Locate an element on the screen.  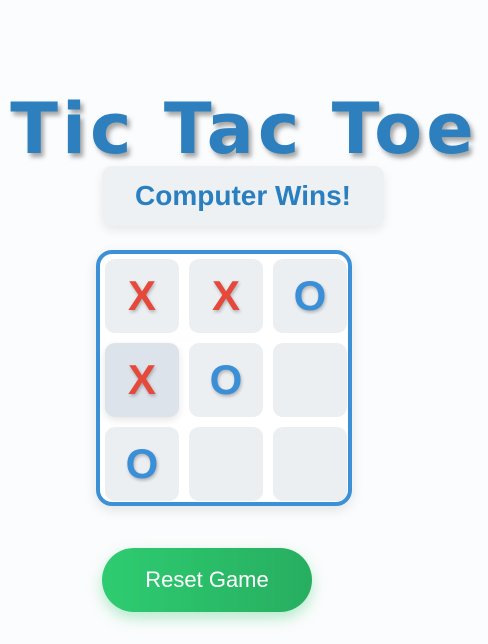
status-message: Computer Wins! is located at coordinates (243, 196).